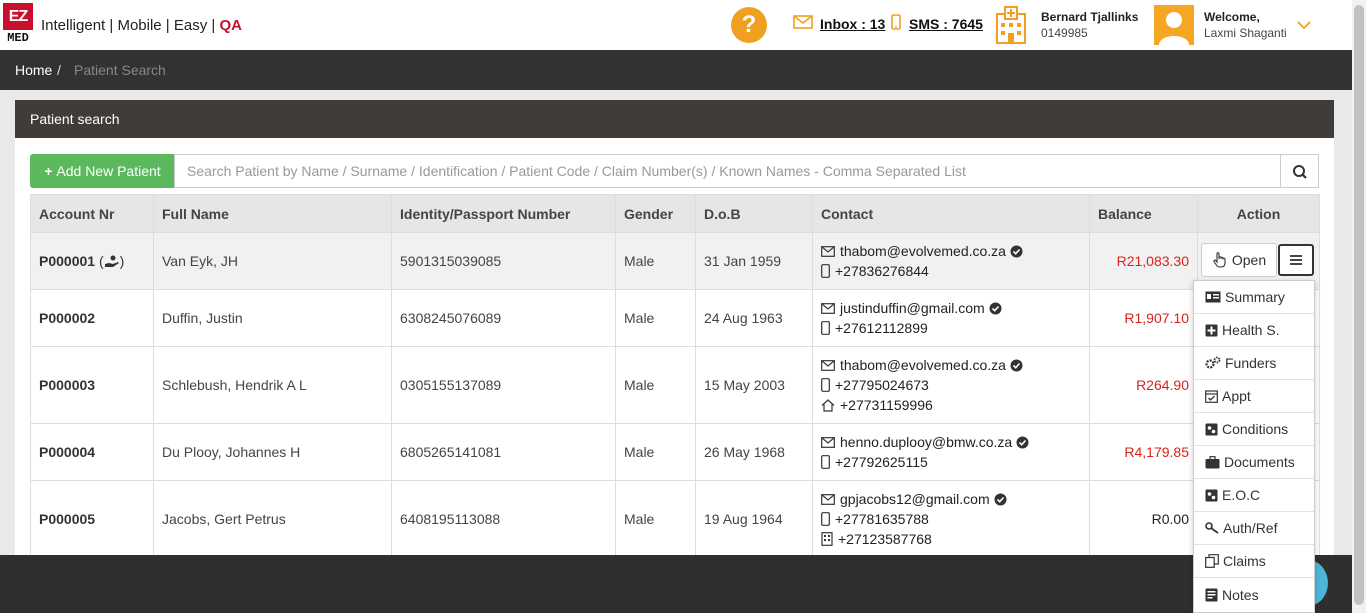 The width and height of the screenshot is (1366, 613). I want to click on ezmed-logo: EZ MED, so click(18, 25).